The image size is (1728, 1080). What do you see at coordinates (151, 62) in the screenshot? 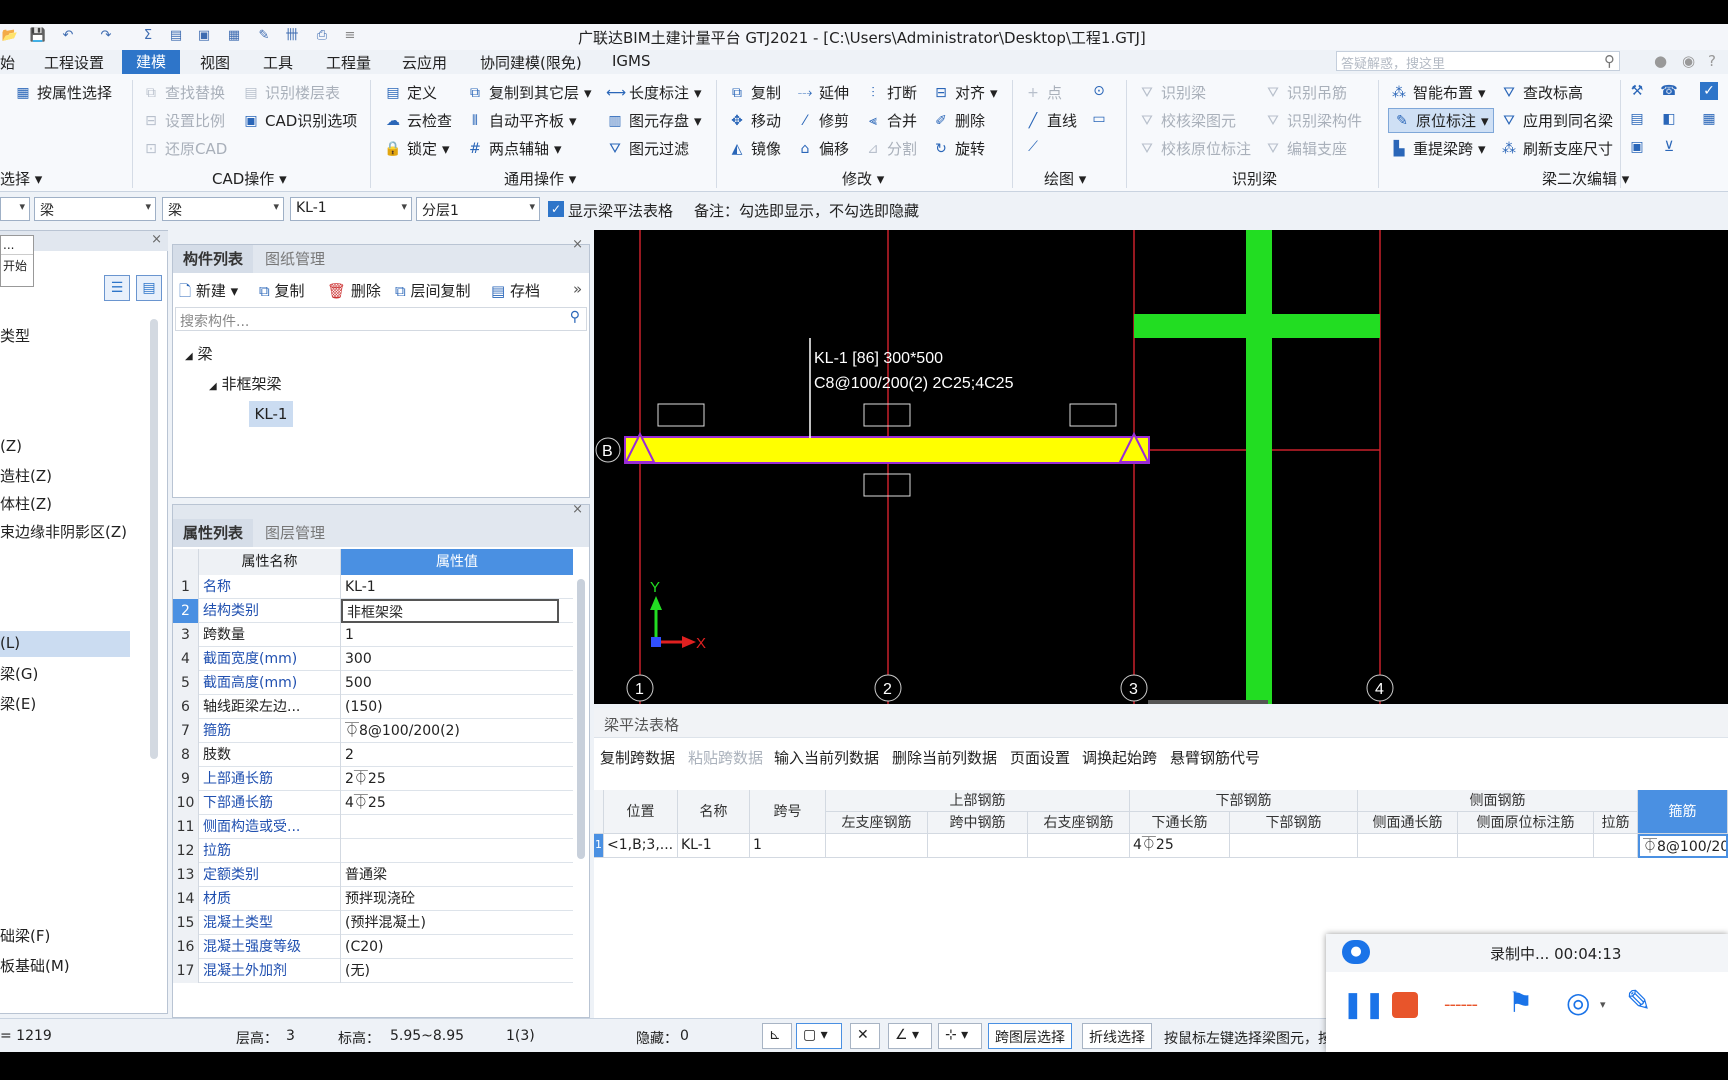
I see `menu-modeling: 建模` at bounding box center [151, 62].